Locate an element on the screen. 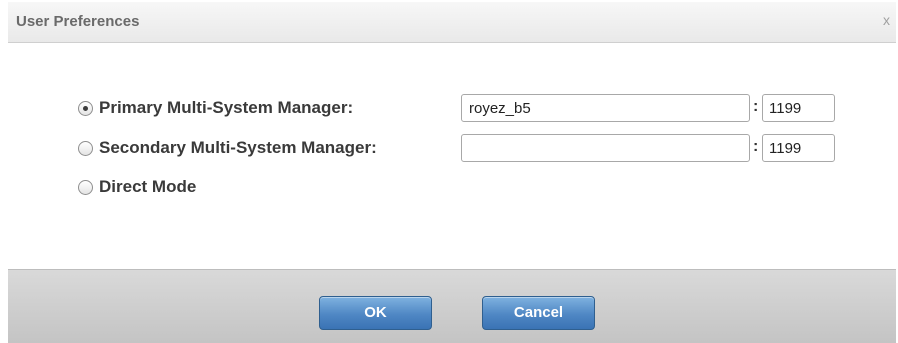  option-direct-row: Direct Mode is located at coordinates (137, 187).